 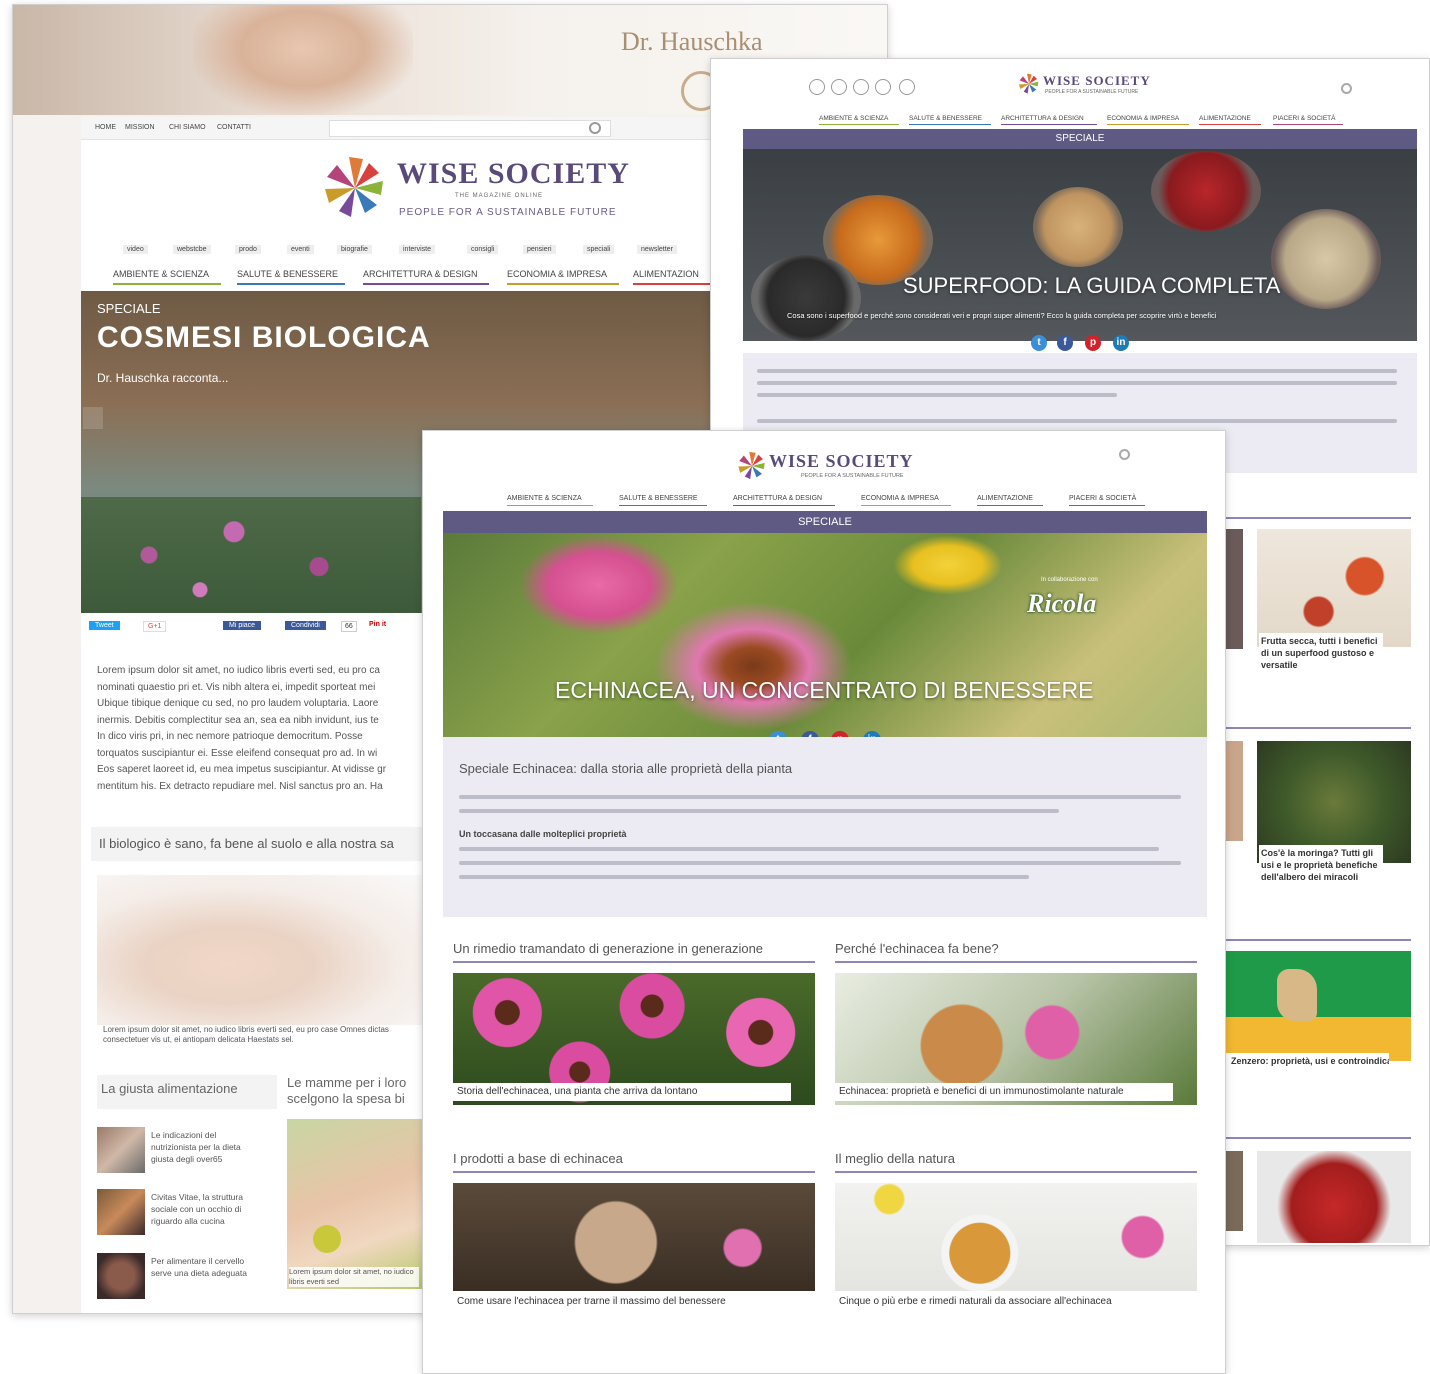 What do you see at coordinates (1093, 343) in the screenshot?
I see `pinterest-share-icon: p` at bounding box center [1093, 343].